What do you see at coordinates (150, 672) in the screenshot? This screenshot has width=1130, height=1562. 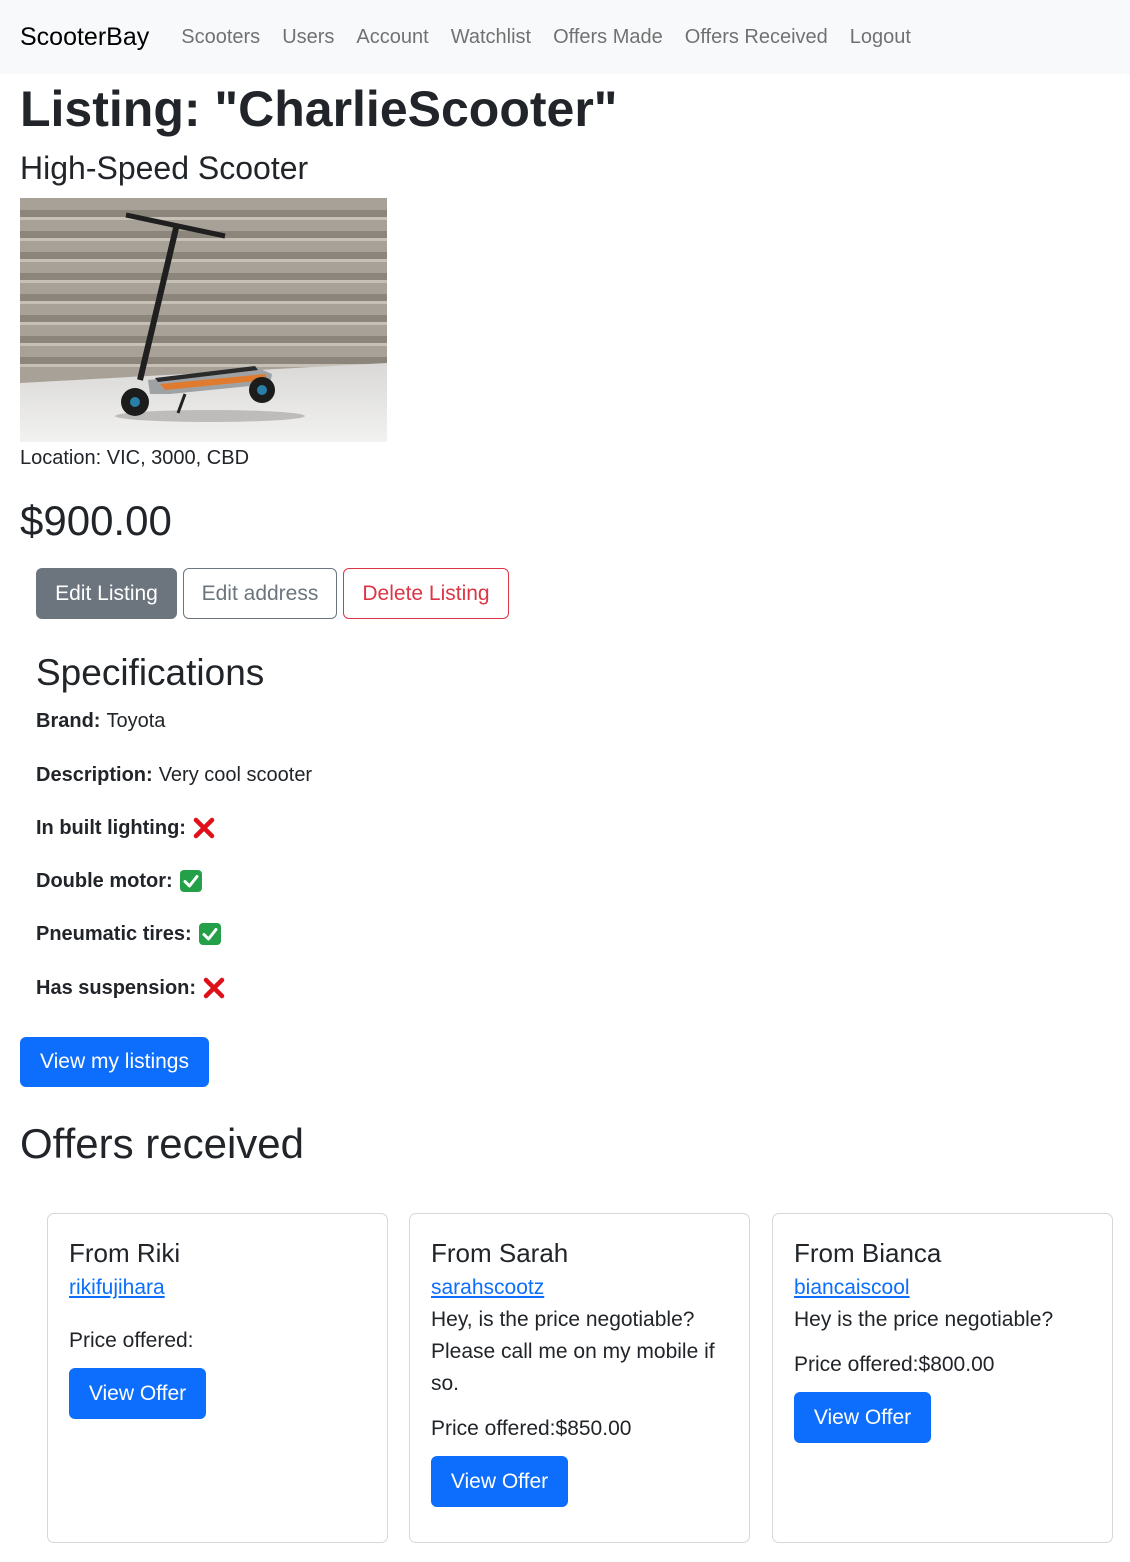 I see `specifications-title: Specifications` at bounding box center [150, 672].